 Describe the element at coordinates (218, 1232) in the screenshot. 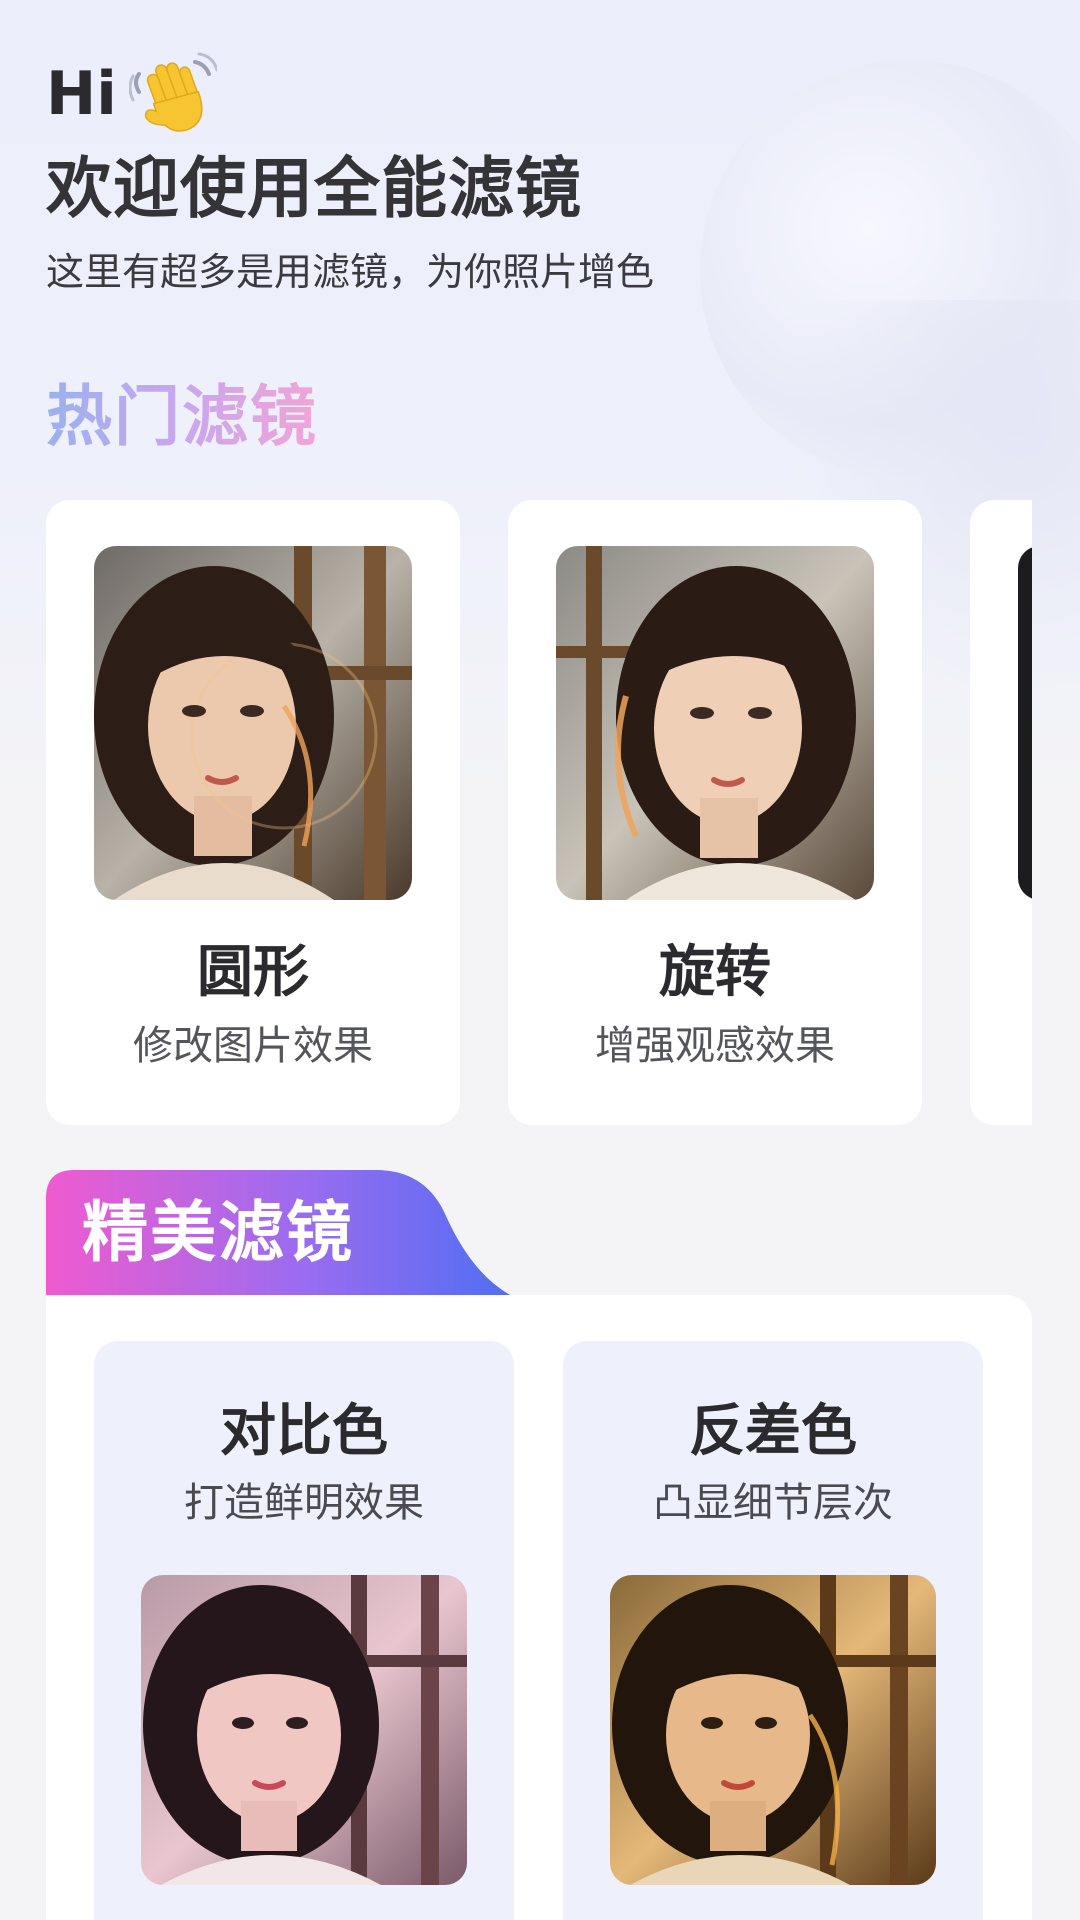

I see `featured-filters-title: 精美滤镜` at that location.